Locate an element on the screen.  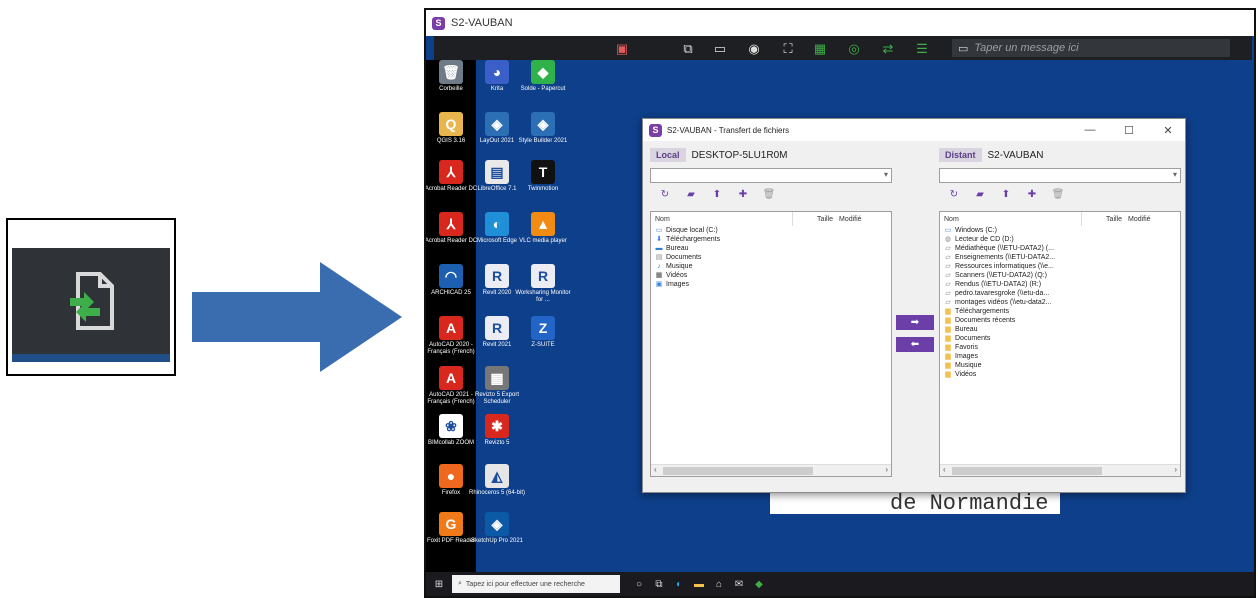
desktop-icon: T Twinmotion is located at coordinates (543, 176).